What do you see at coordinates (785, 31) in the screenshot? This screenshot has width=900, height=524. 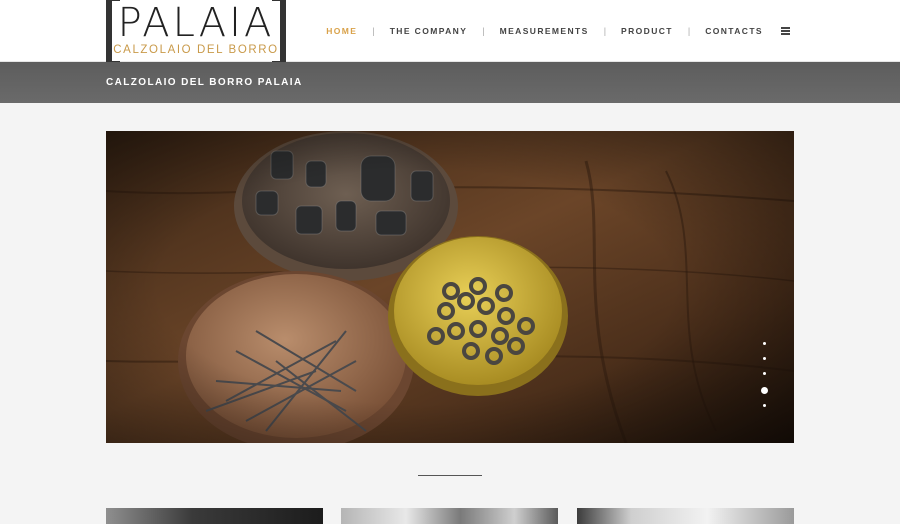 I see `hamburger-menu-icon` at bounding box center [785, 31].